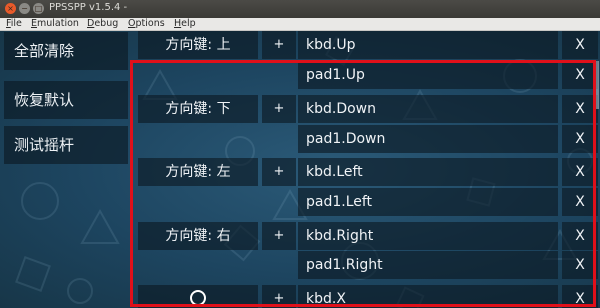  Describe the element at coordinates (428, 236) in the screenshot. I see `binding-item-kbd-right: kbd.Right` at that location.